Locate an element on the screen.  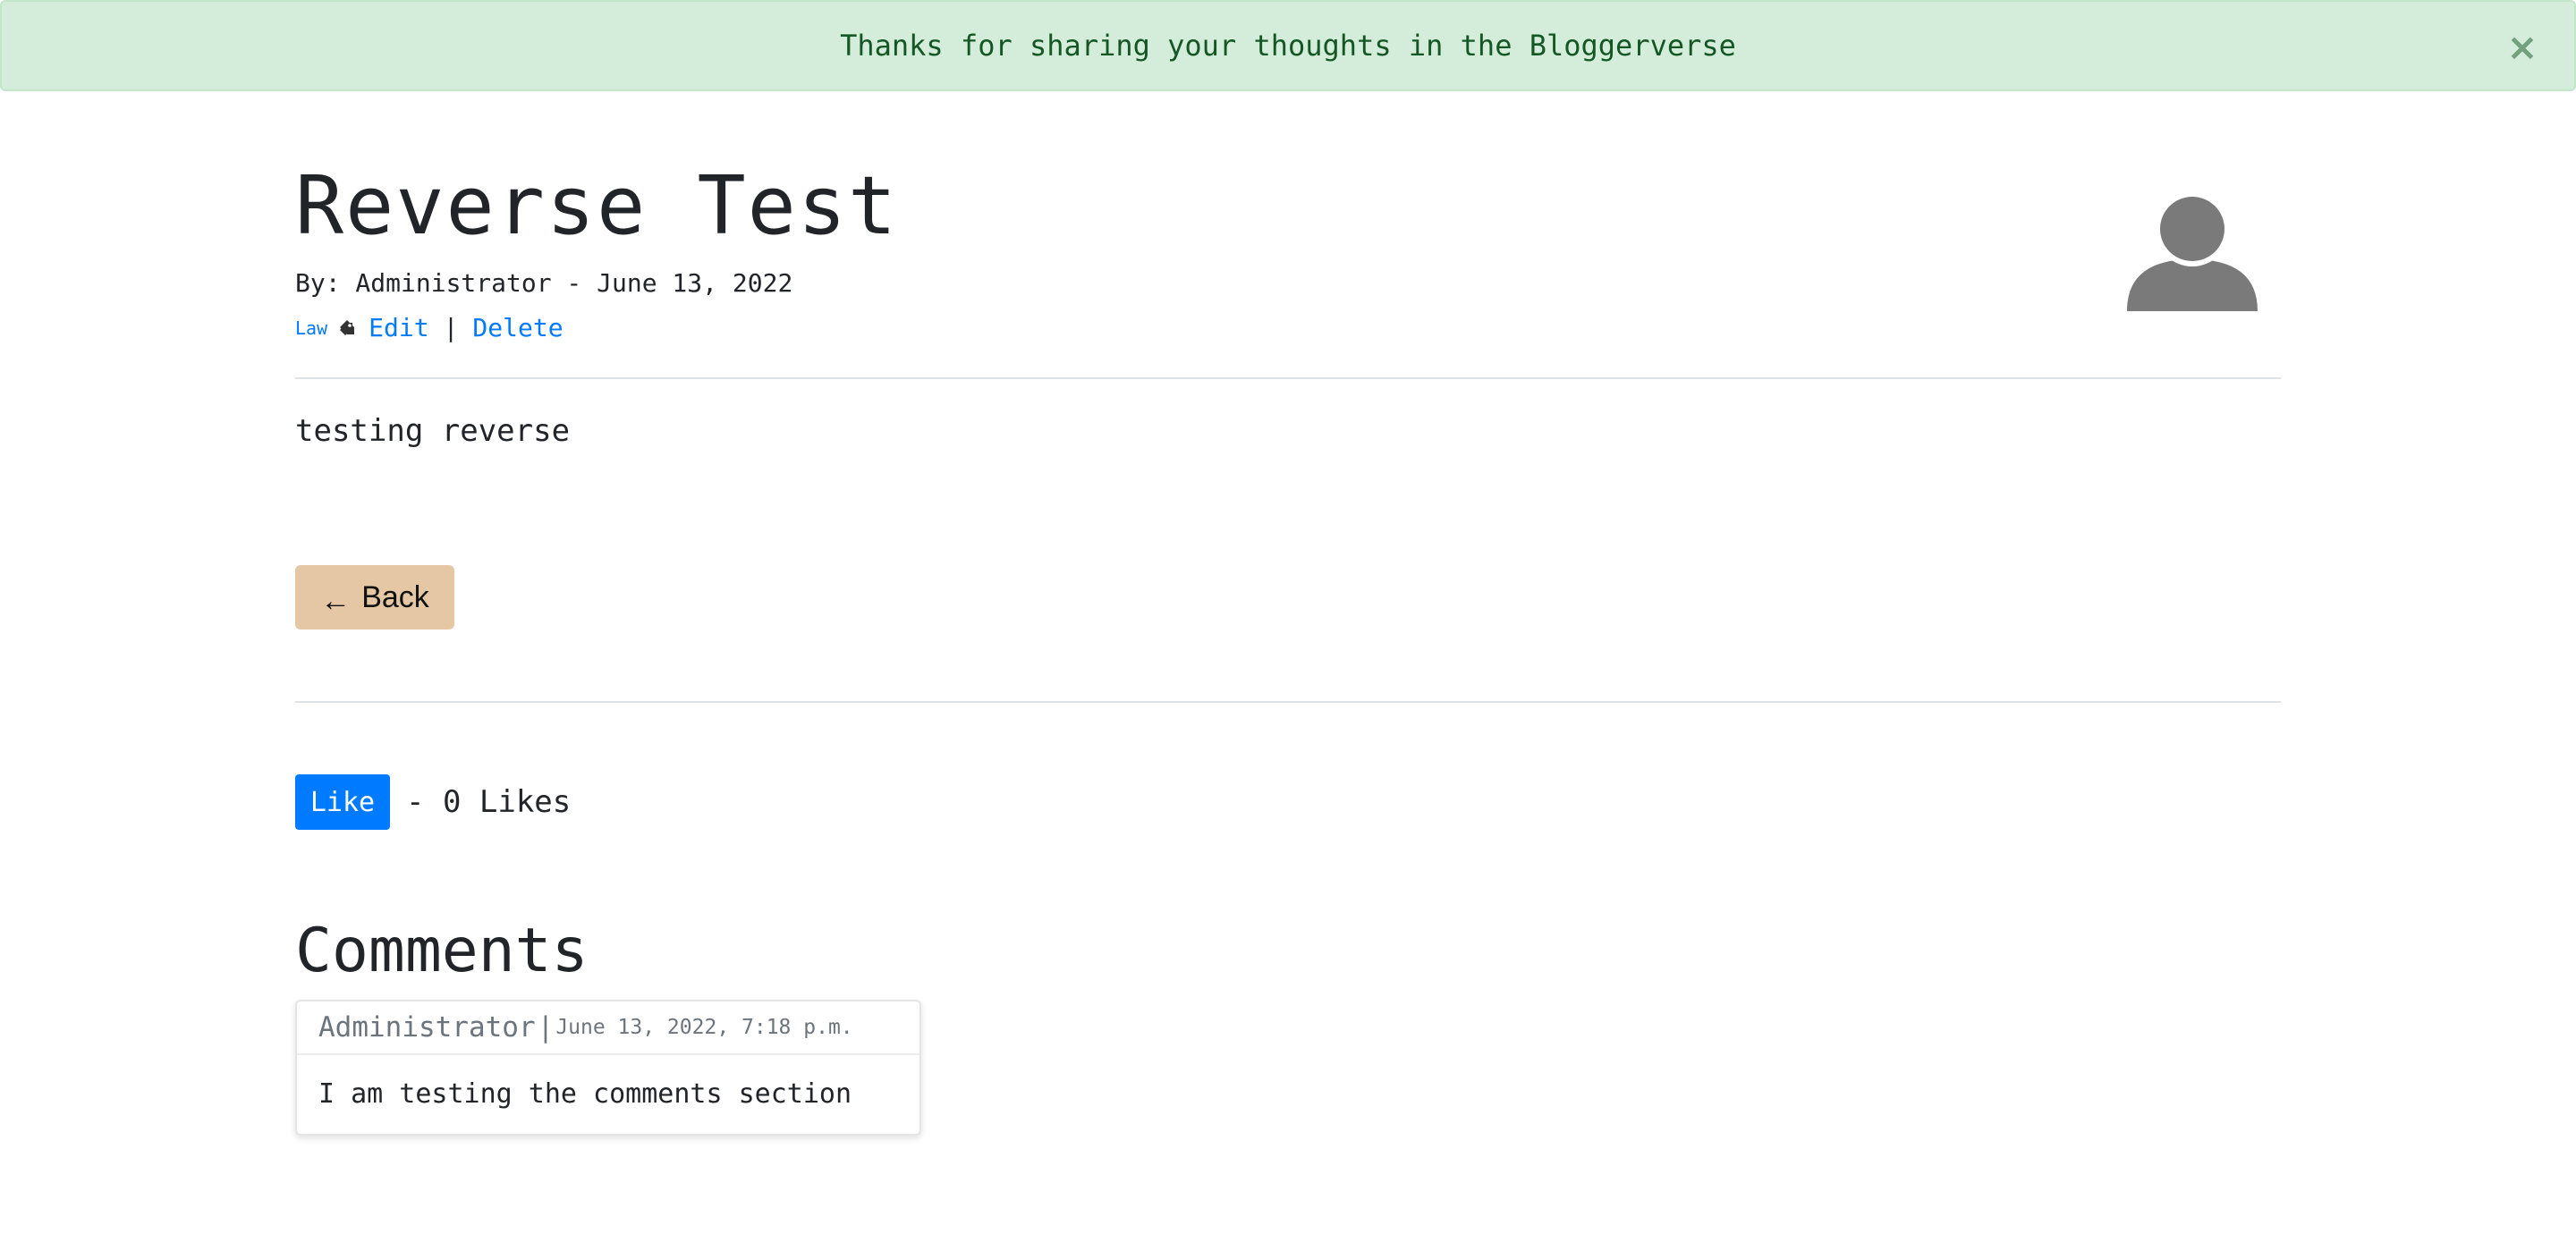
delete-link: Delete is located at coordinates (517, 327).